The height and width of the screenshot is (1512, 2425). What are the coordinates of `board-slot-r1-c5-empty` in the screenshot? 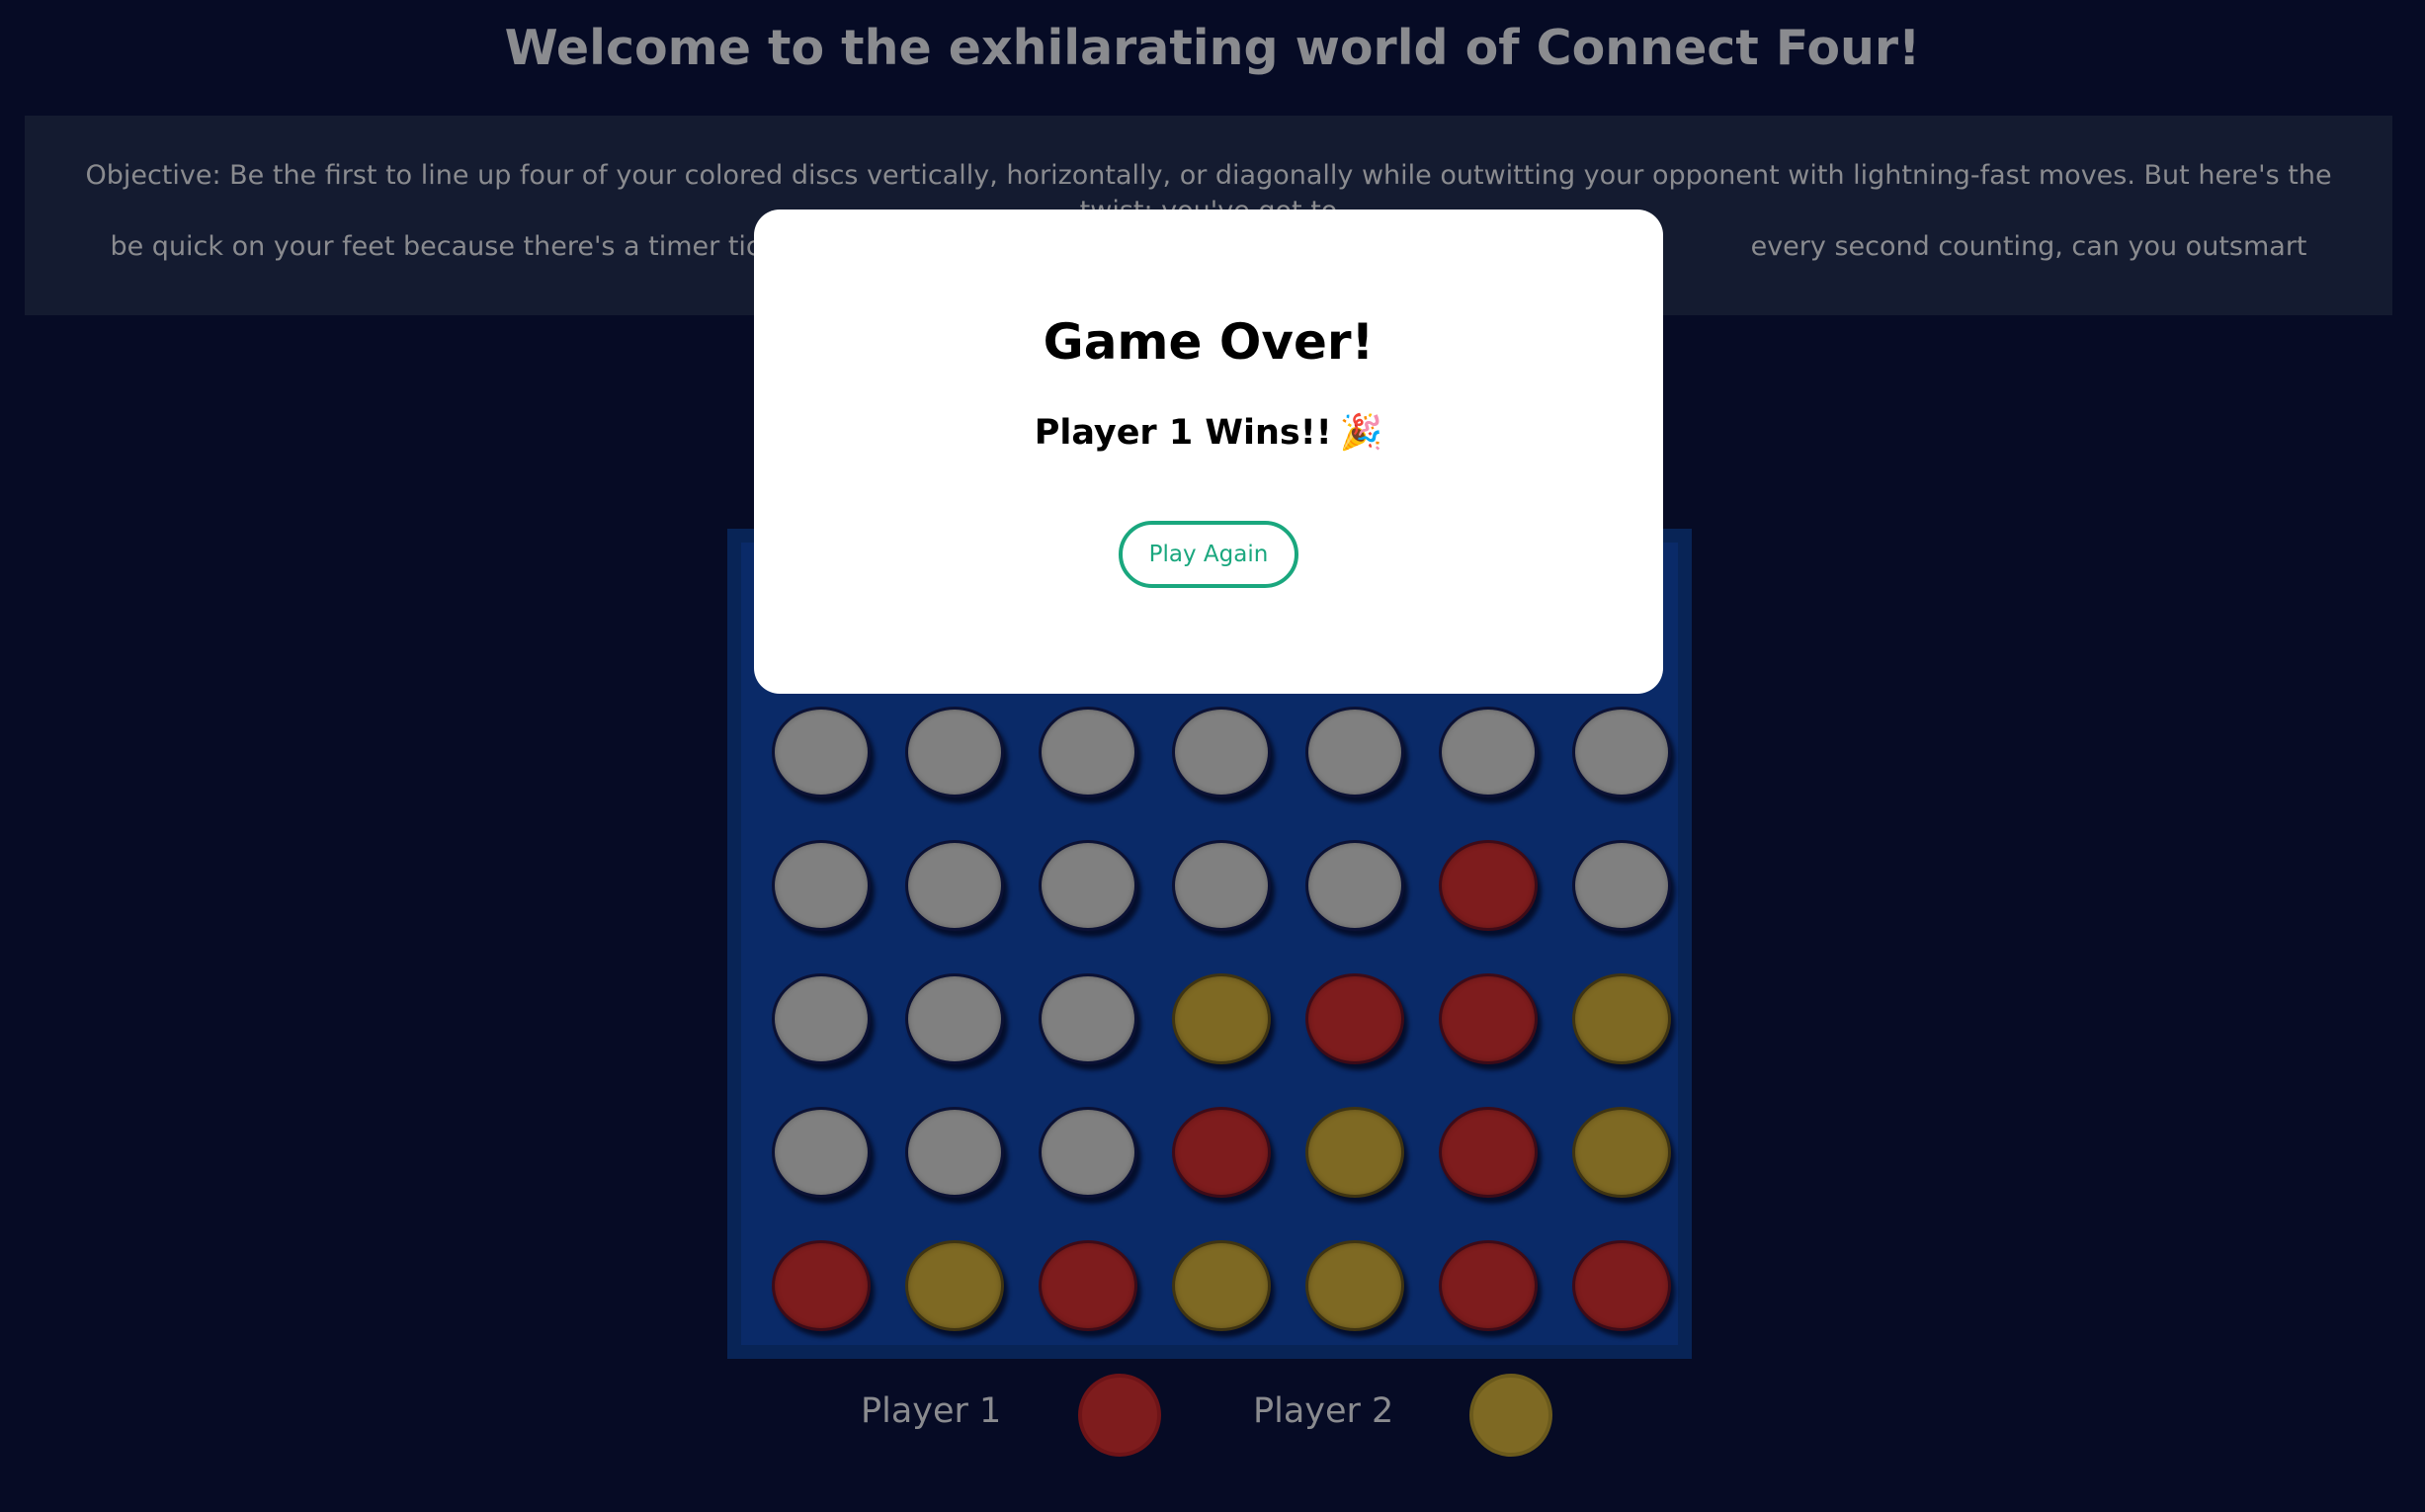 It's located at (1355, 752).